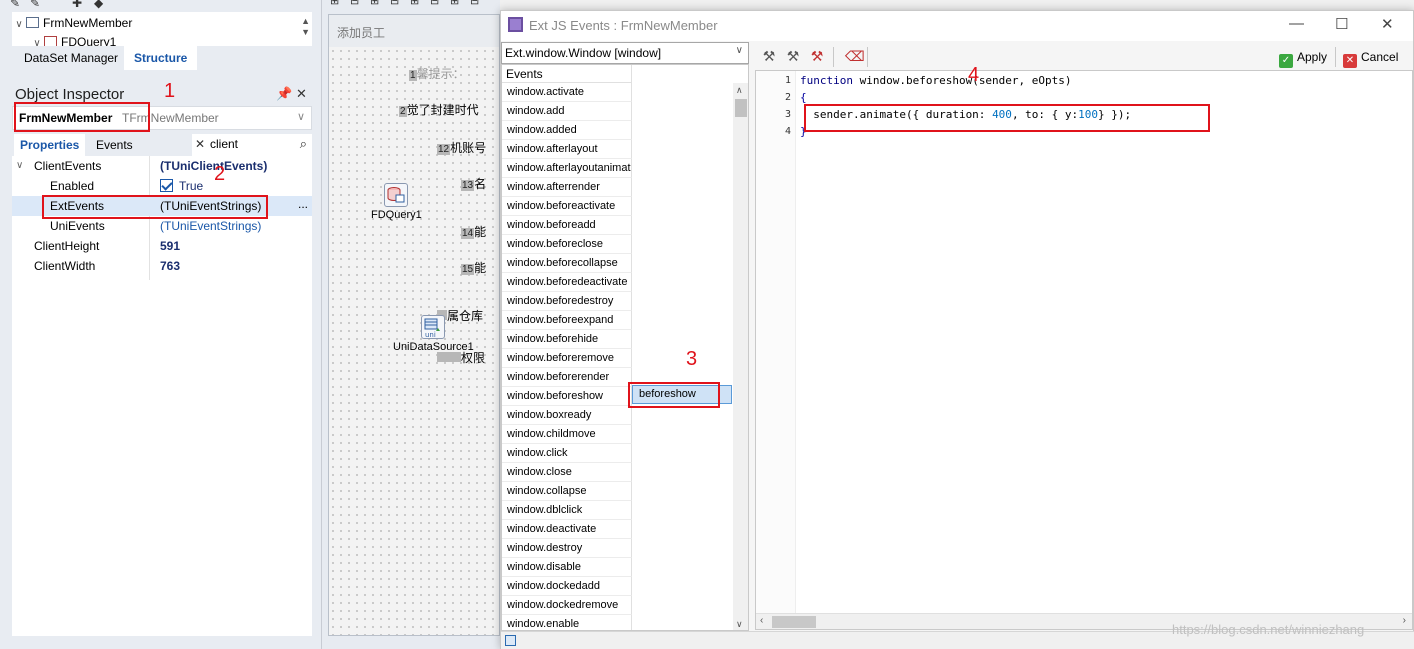 The width and height of the screenshot is (1414, 649). Describe the element at coordinates (567, 358) in the screenshot. I see `event-list-item: window.beforeremove` at that location.